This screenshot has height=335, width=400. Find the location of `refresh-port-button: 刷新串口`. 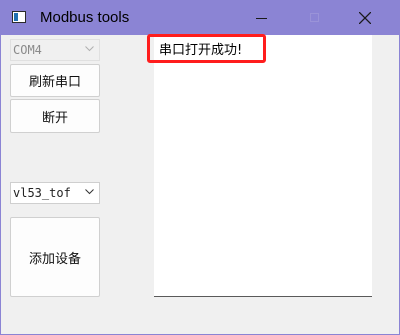

refresh-port-button: 刷新串口 is located at coordinates (55, 80).